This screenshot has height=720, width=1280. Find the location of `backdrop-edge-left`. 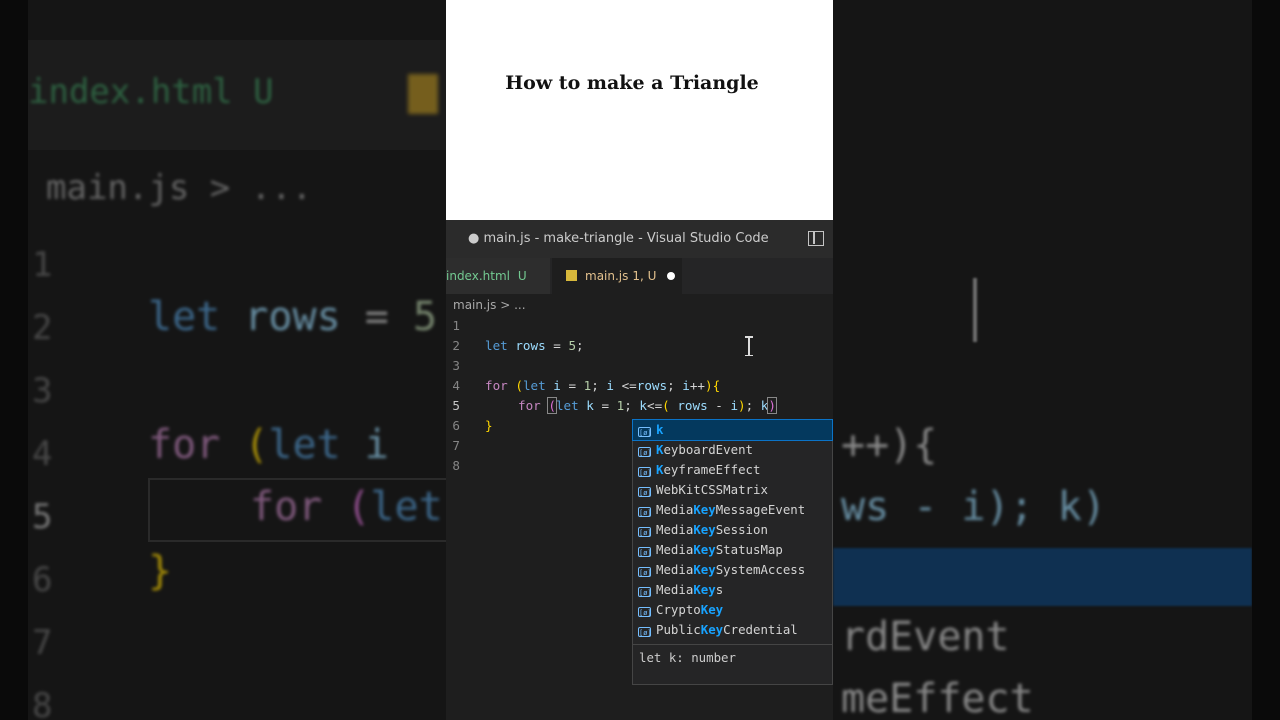

backdrop-edge-left is located at coordinates (14, 360).